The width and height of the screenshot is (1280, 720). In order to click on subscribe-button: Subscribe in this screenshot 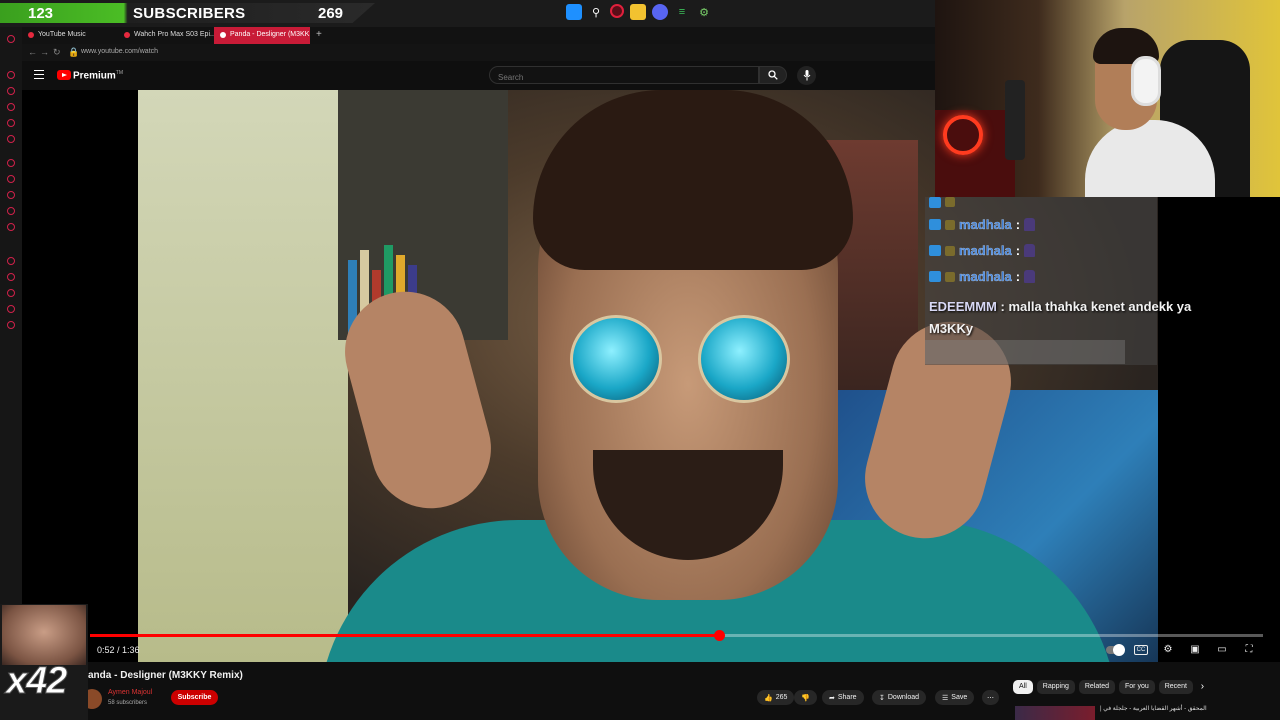, I will do `click(194, 697)`.